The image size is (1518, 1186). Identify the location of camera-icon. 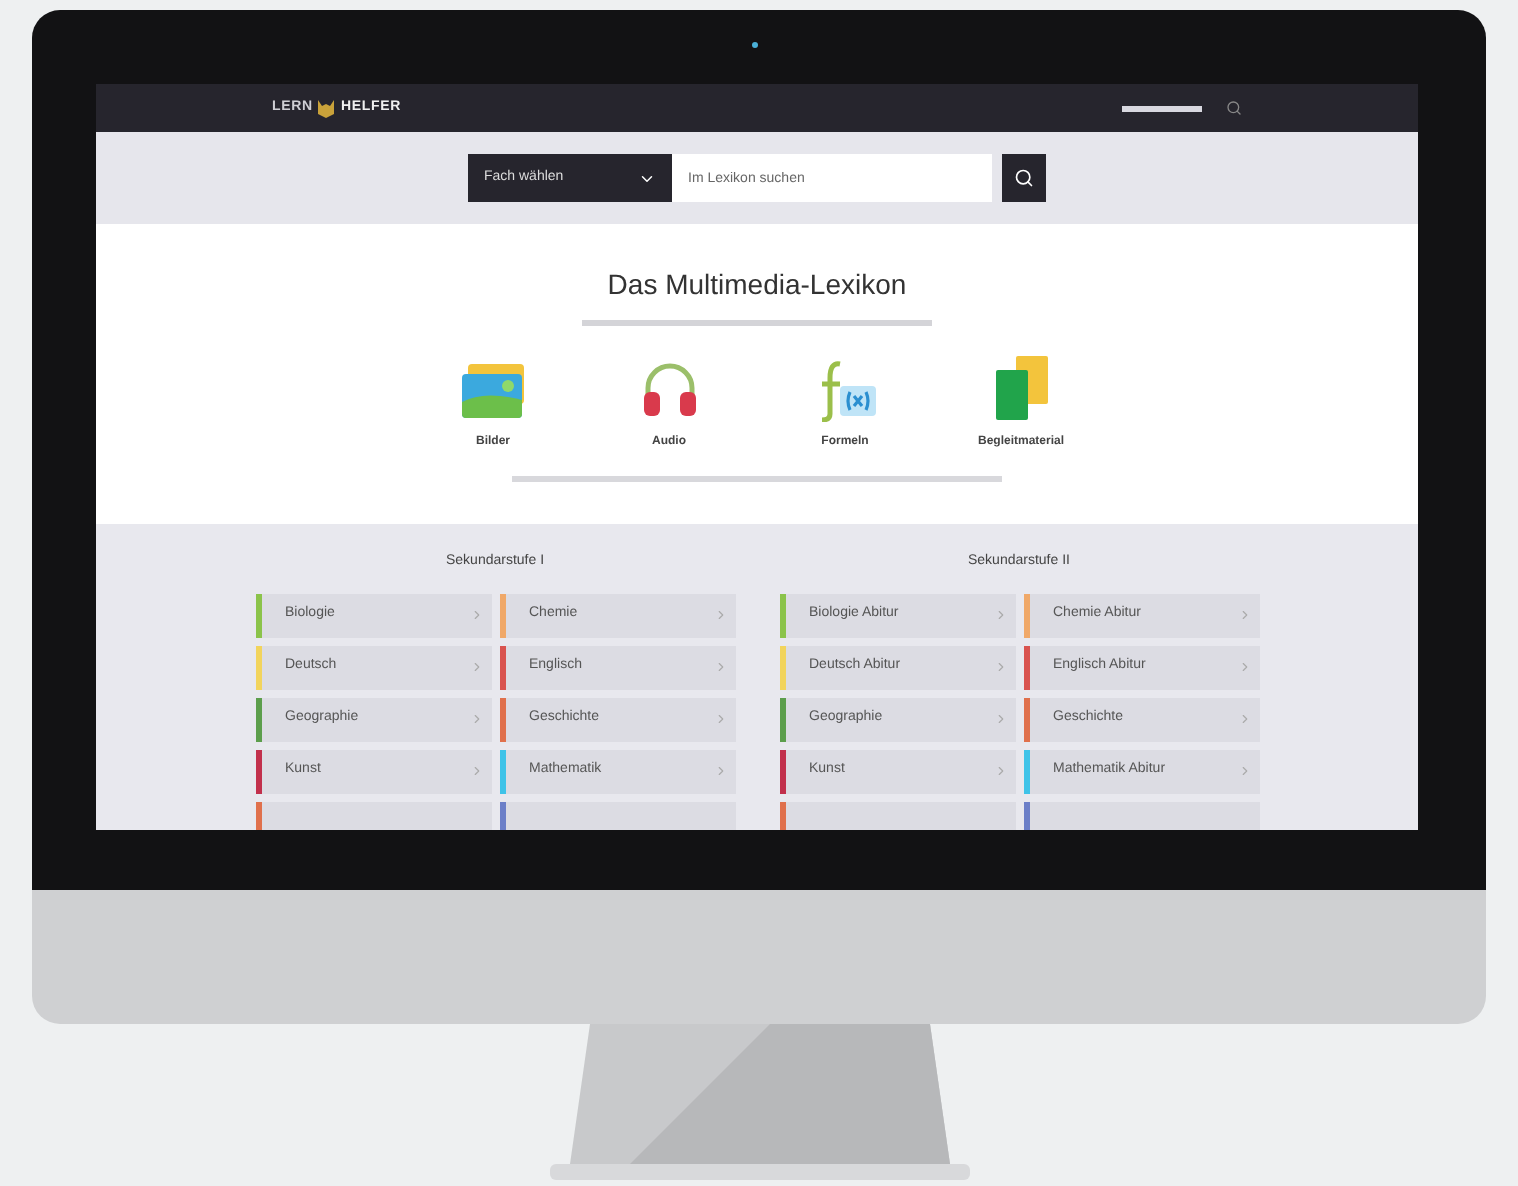
(755, 45).